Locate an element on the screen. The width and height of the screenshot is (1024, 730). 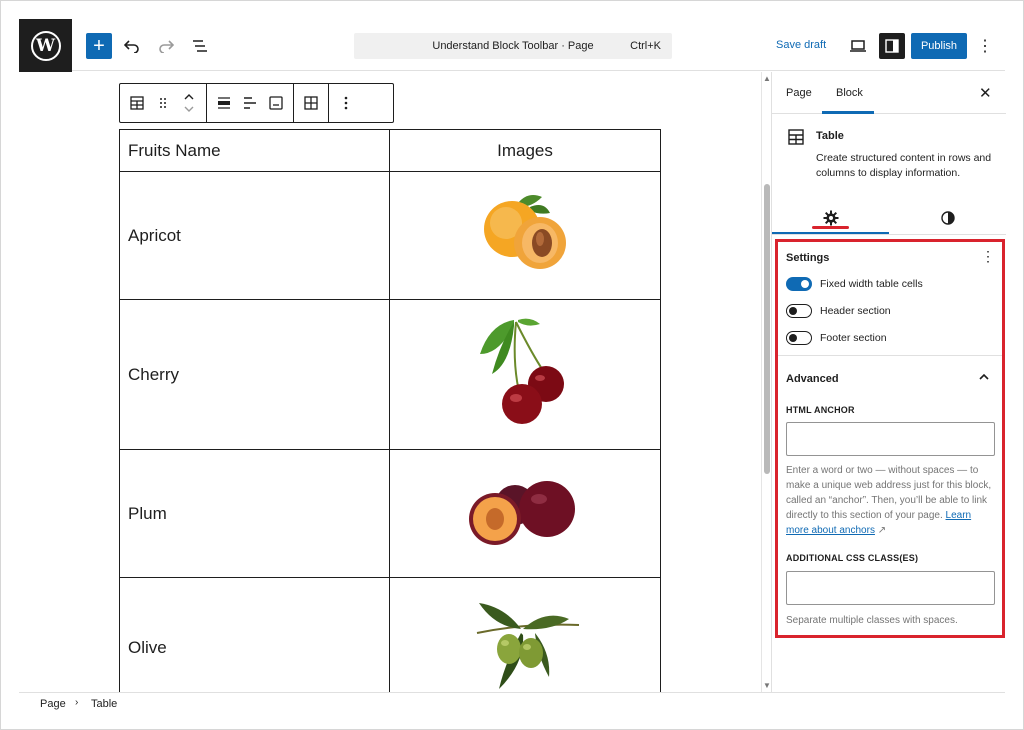
block-options-icon is located at coordinates (346, 103).